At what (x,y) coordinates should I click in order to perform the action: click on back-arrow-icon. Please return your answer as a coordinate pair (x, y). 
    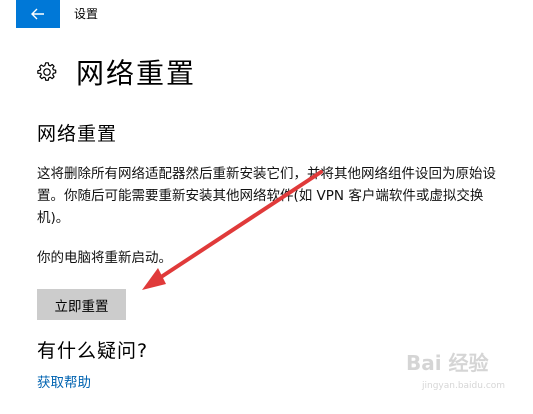
    Looking at the image, I should click on (37, 14).